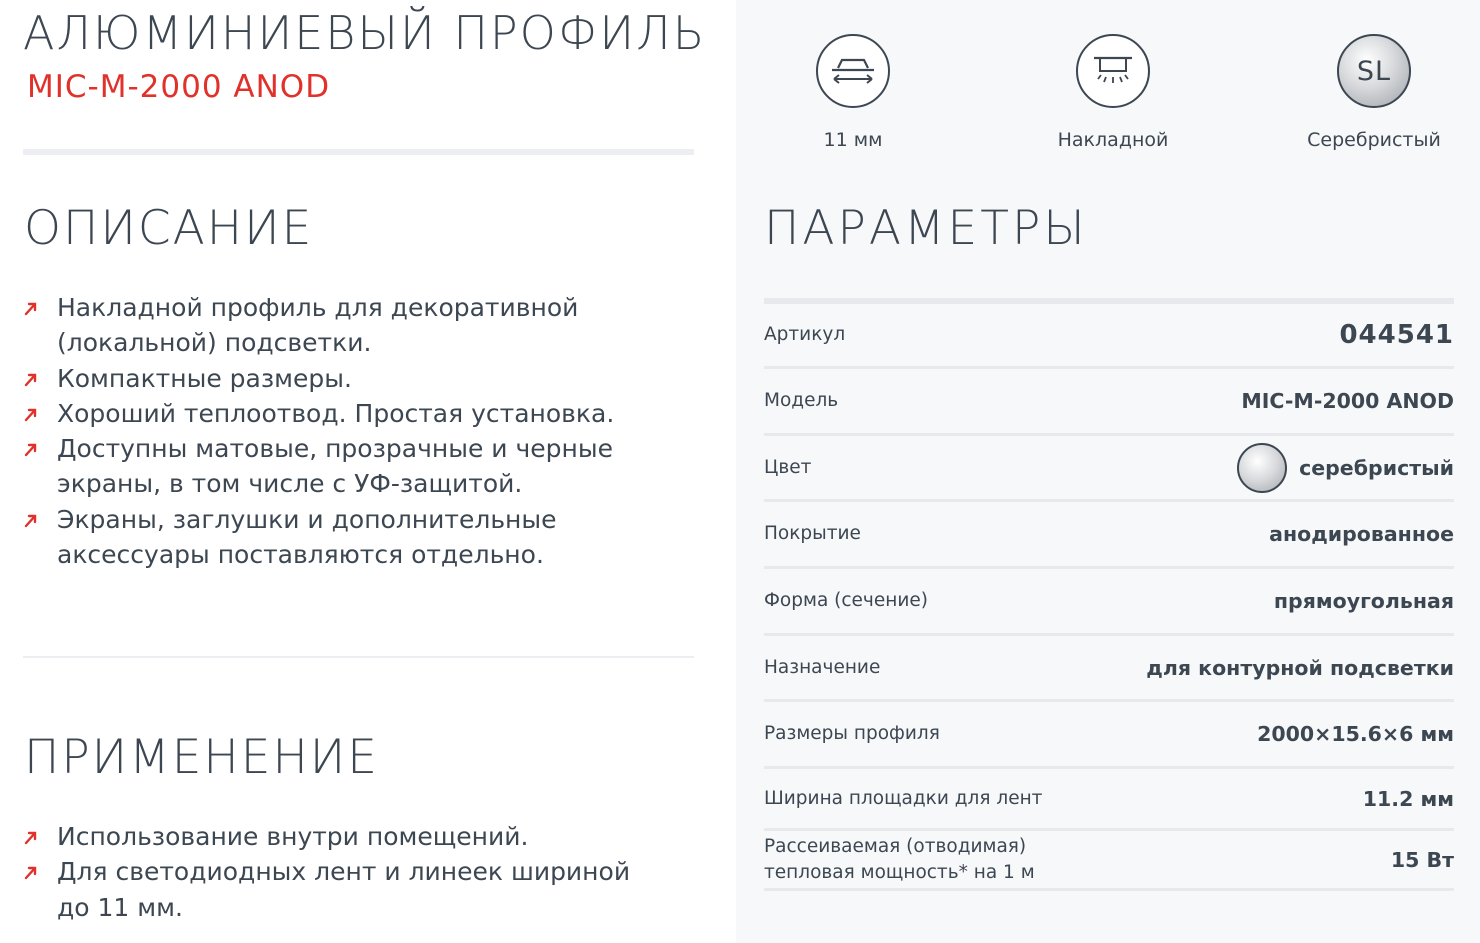 This screenshot has height=943, width=1480. What do you see at coordinates (899, 872) in the screenshot?
I see `param-key-line: тепловая мощность* на 1 м` at bounding box center [899, 872].